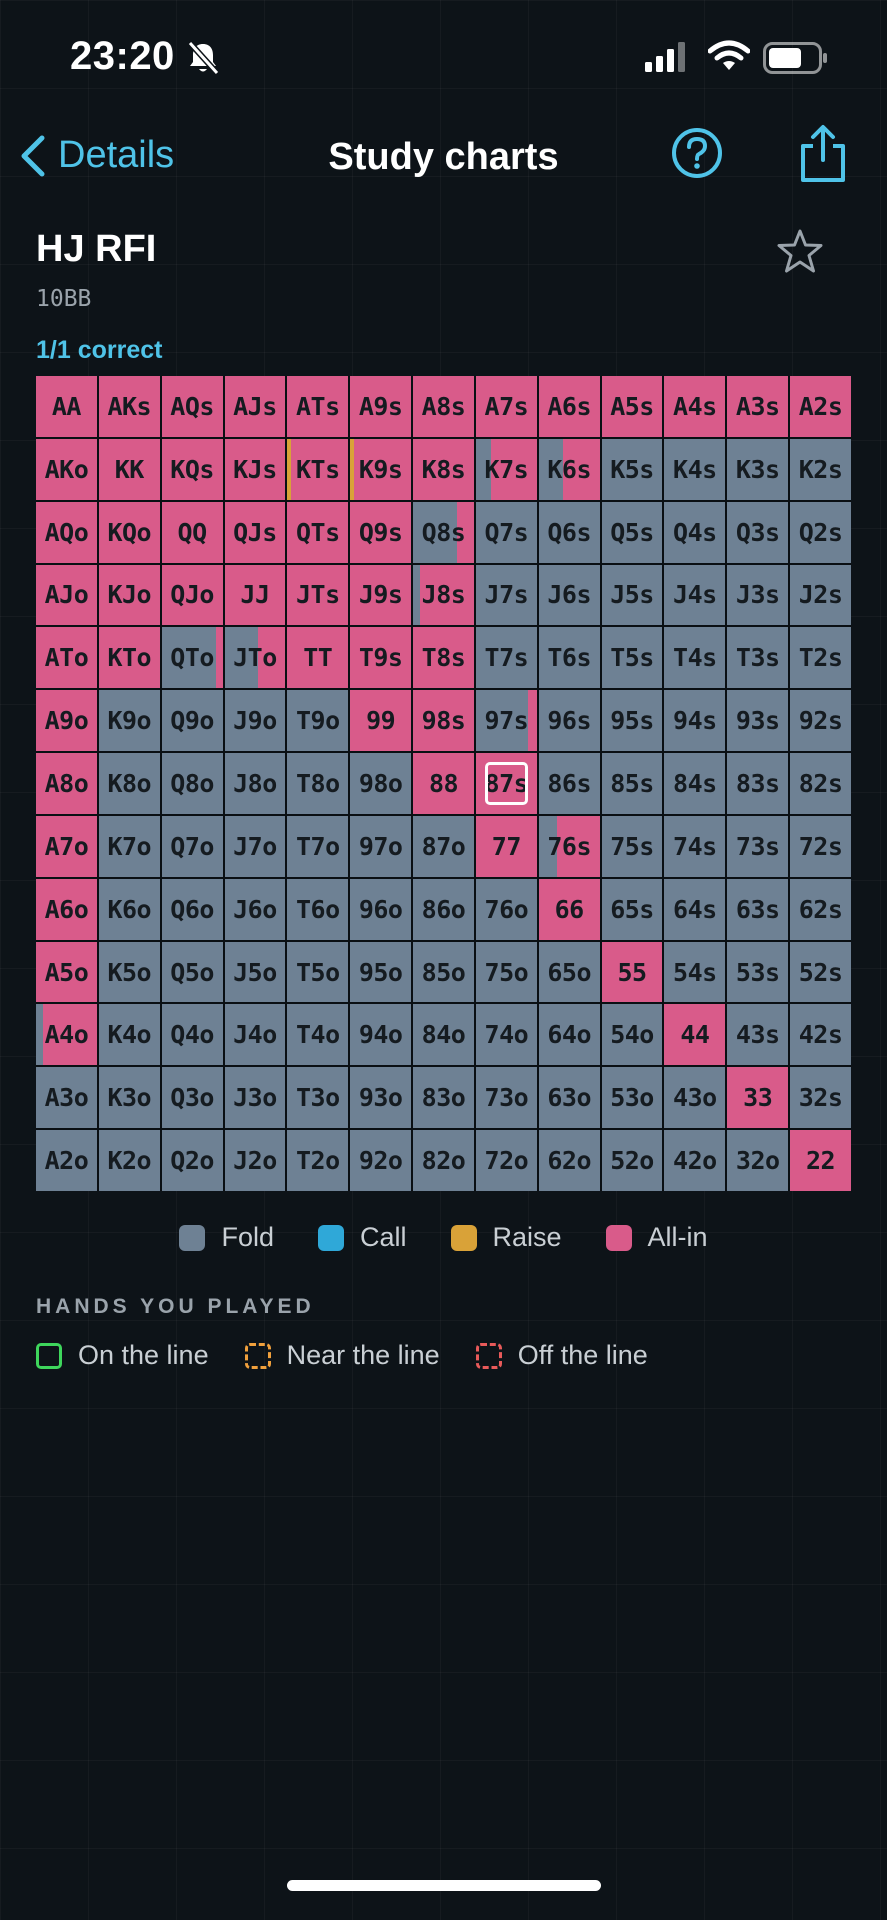 The width and height of the screenshot is (887, 1920). I want to click on hand-cell-77: 77, so click(506, 846).